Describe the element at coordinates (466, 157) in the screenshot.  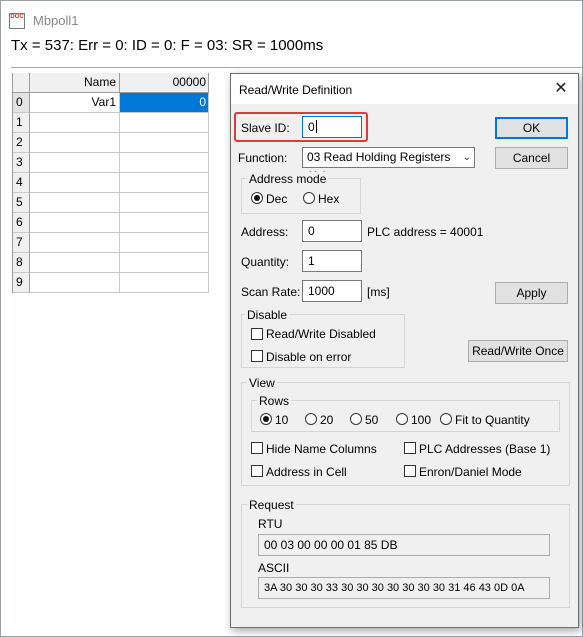
I see `chevron-down-icon: ⌄` at that location.